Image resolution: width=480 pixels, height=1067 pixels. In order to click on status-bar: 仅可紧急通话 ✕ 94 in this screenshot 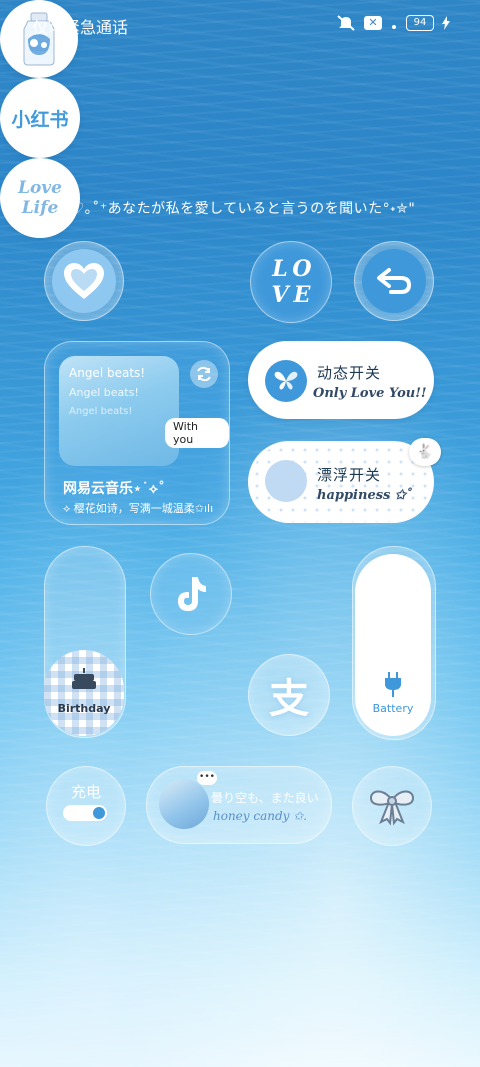, I will do `click(240, 24)`.